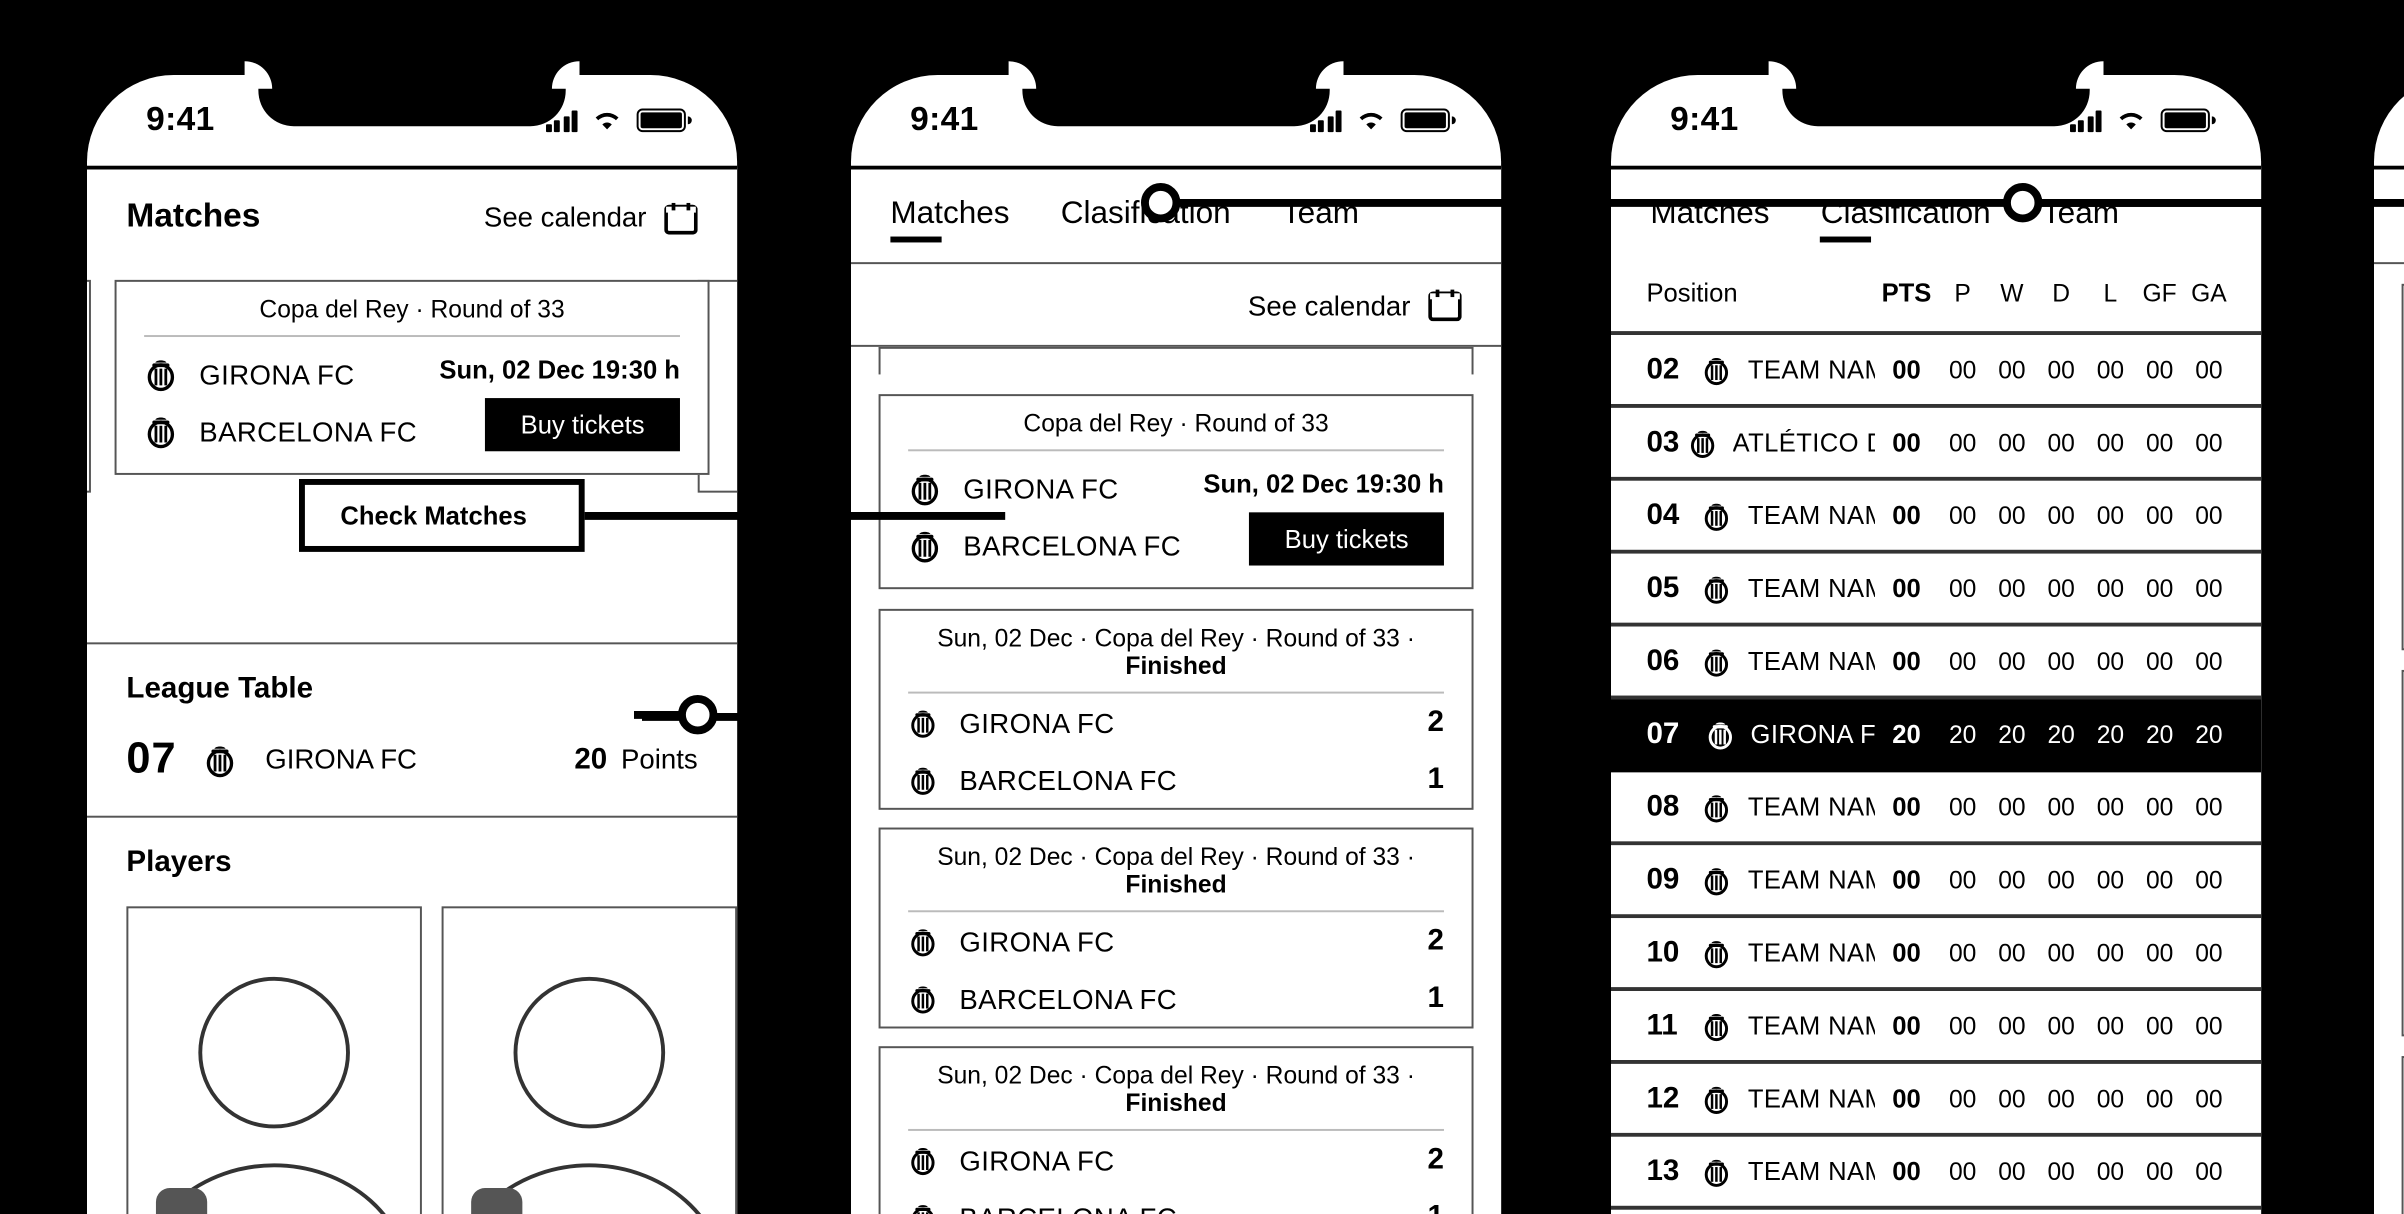 This screenshot has width=2404, height=1214. Describe the element at coordinates (697, 715) in the screenshot. I see `league-connector-knob` at that location.